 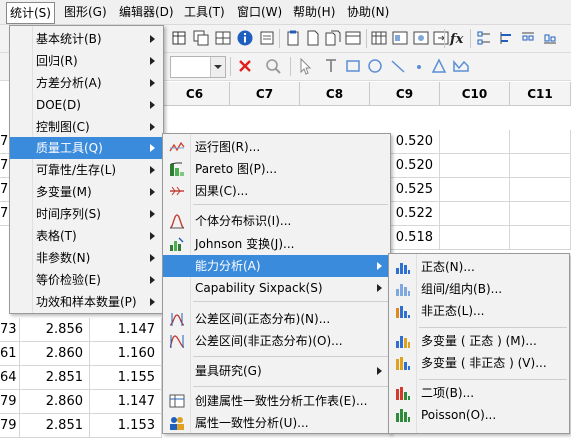 I want to click on menu-item-capability-sixpack: Capability Sixpack(S), so click(x=276, y=288).